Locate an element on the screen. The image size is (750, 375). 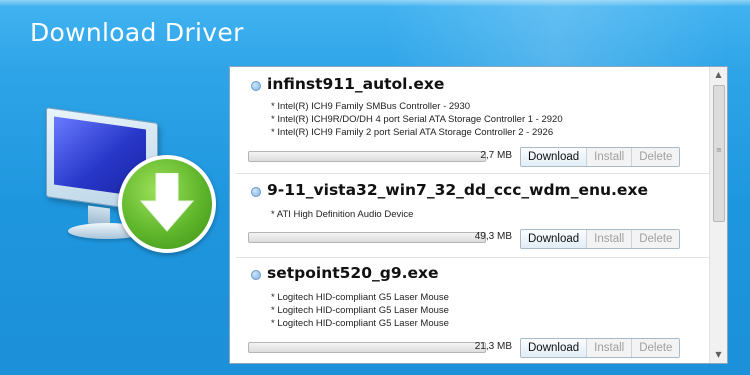
window-title: Download Driver is located at coordinates (137, 32).